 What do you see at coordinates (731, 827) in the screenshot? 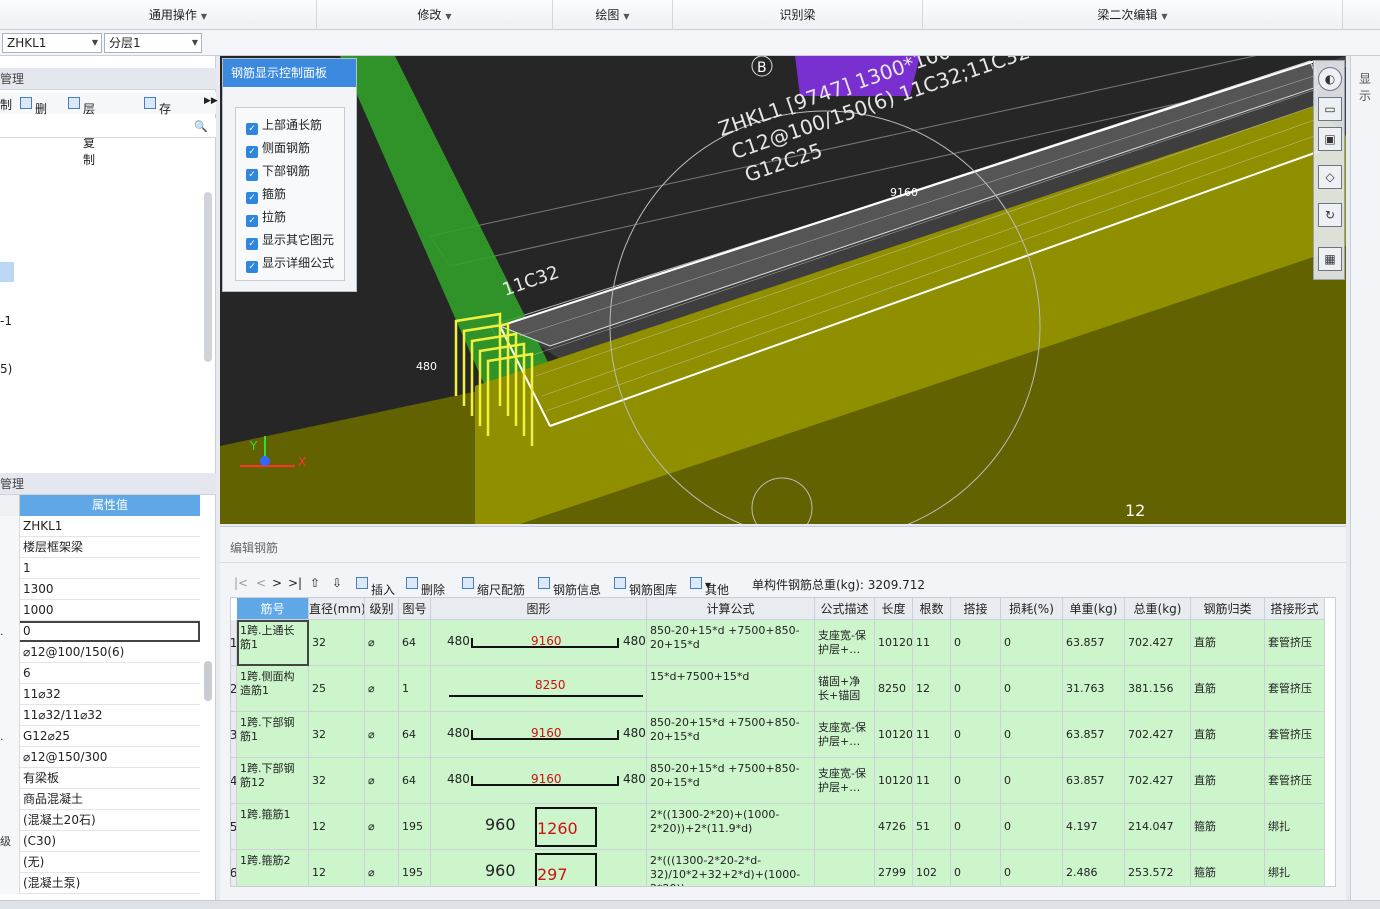
I see `table-cell-formula: 2*((1300-2*20)+(1000-2*20))+2*(11.9*d)` at bounding box center [731, 827].